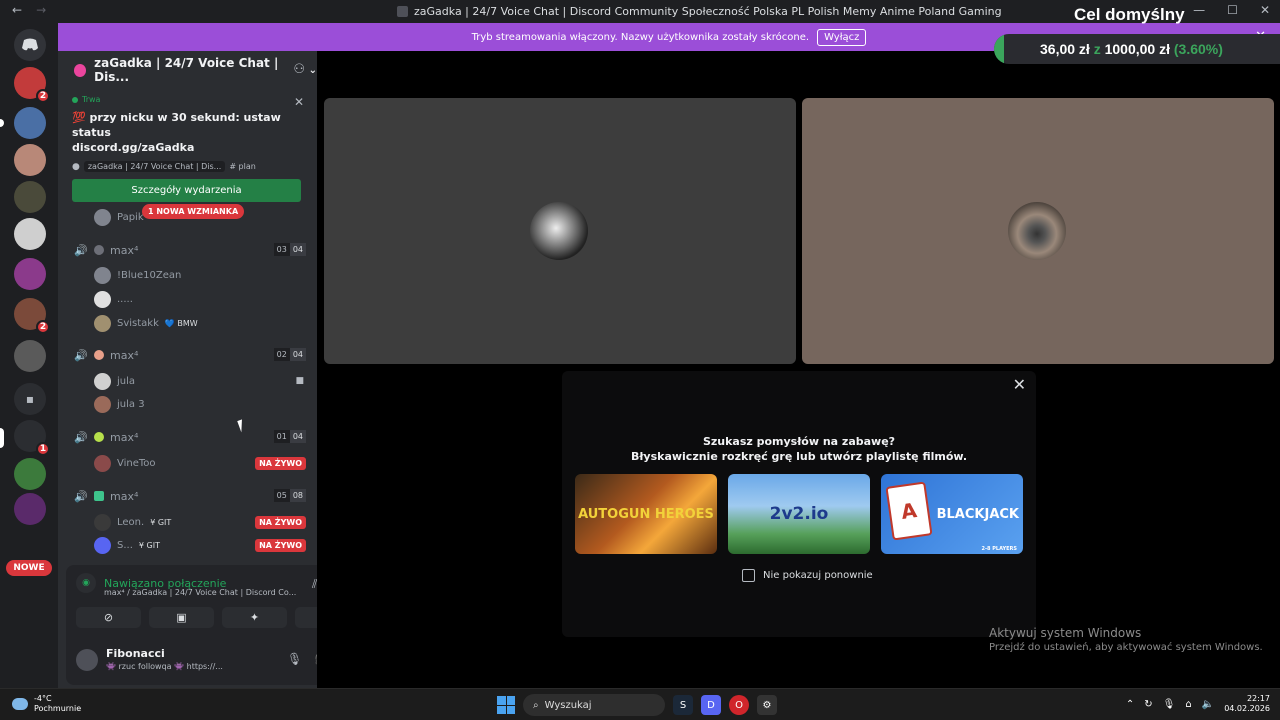 This screenshot has width=1280, height=720. I want to click on taskbar-search: ⌕ Wyszukaj, so click(594, 705).